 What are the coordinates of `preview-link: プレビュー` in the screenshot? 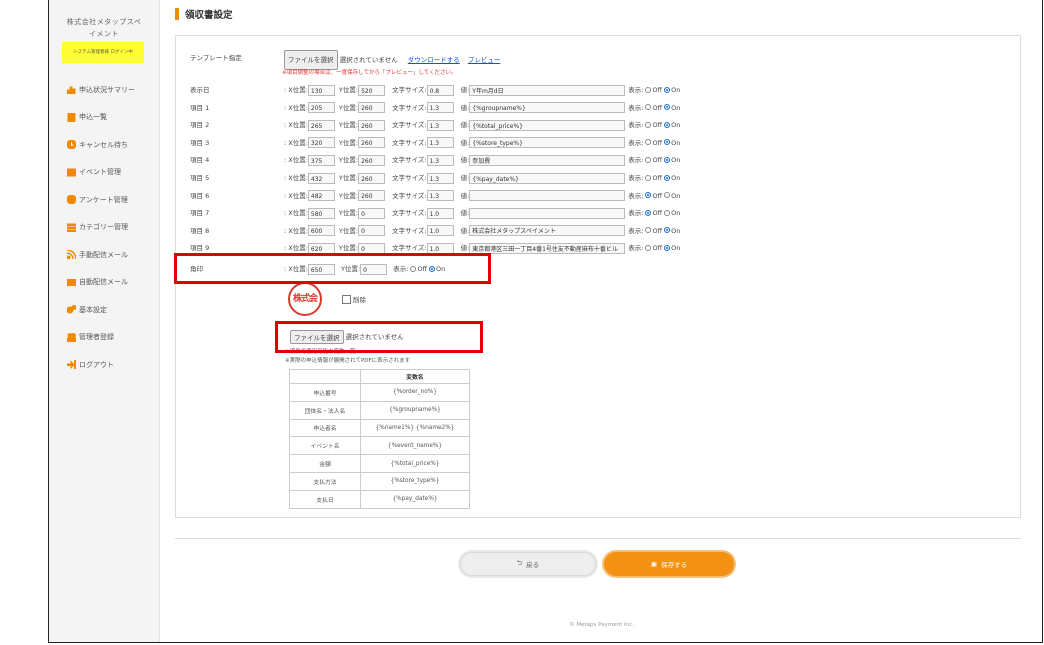 It's located at (484, 60).